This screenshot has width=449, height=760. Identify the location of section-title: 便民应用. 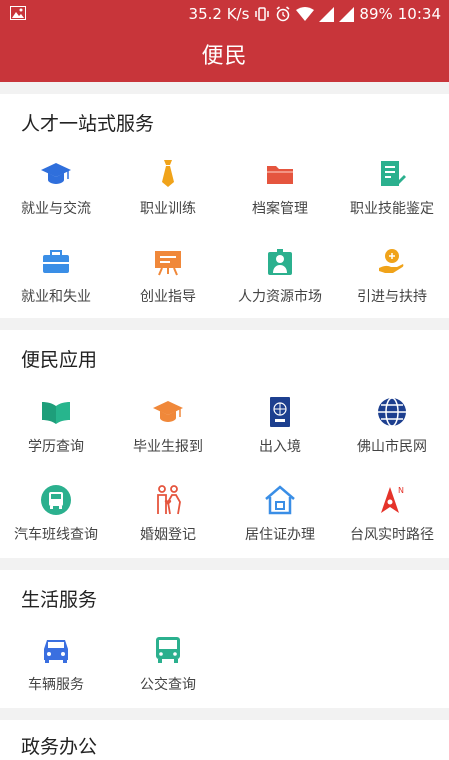
(59, 360).